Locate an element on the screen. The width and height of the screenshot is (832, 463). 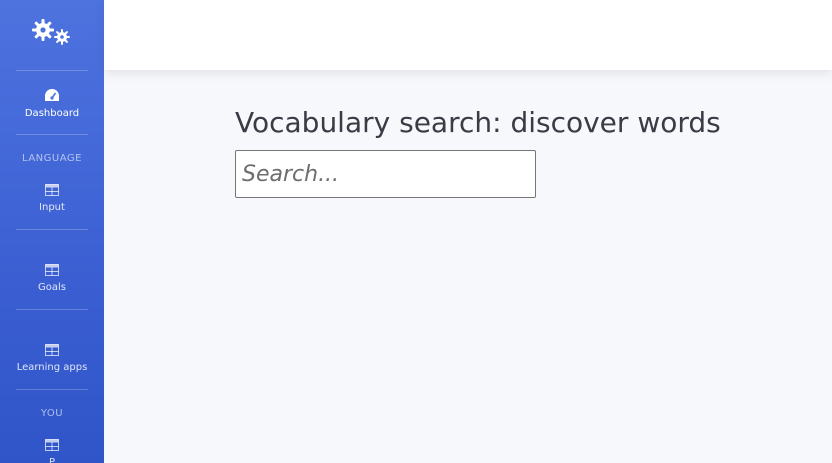
sidebar-item-profile: P is located at coordinates (52, 451).